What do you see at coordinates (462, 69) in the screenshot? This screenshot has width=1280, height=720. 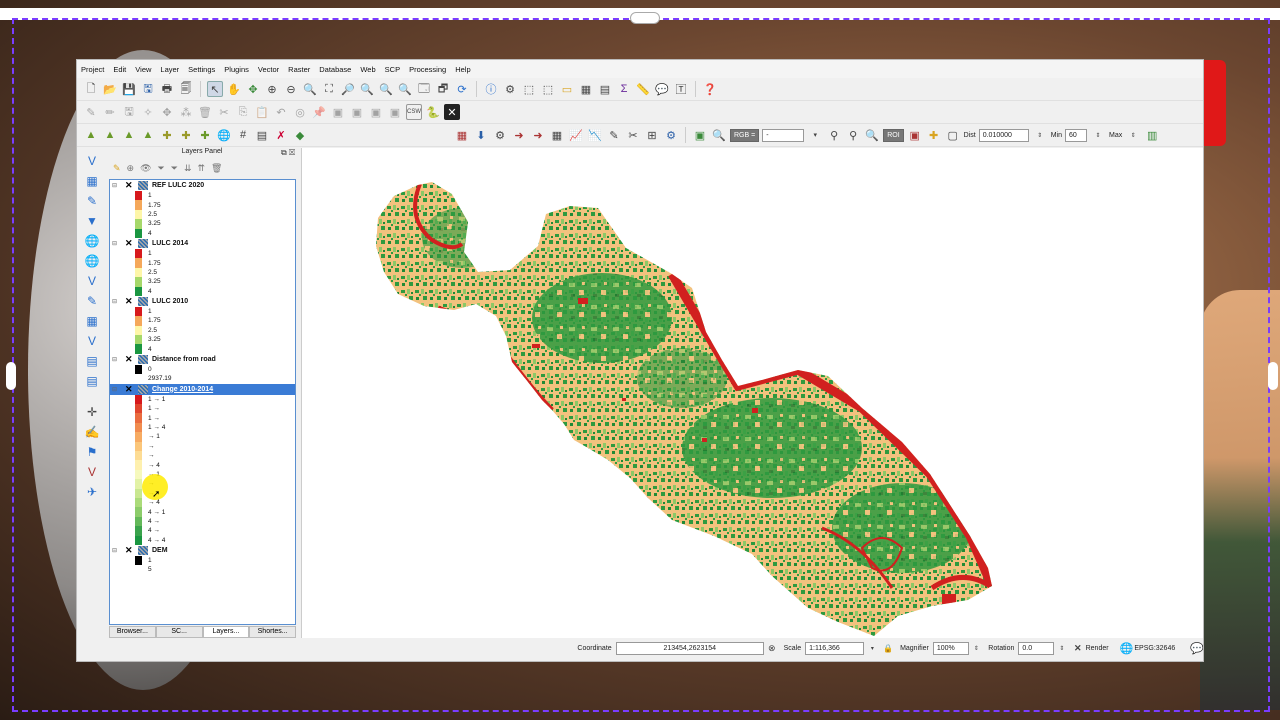 I see `menu-help: Help` at bounding box center [462, 69].